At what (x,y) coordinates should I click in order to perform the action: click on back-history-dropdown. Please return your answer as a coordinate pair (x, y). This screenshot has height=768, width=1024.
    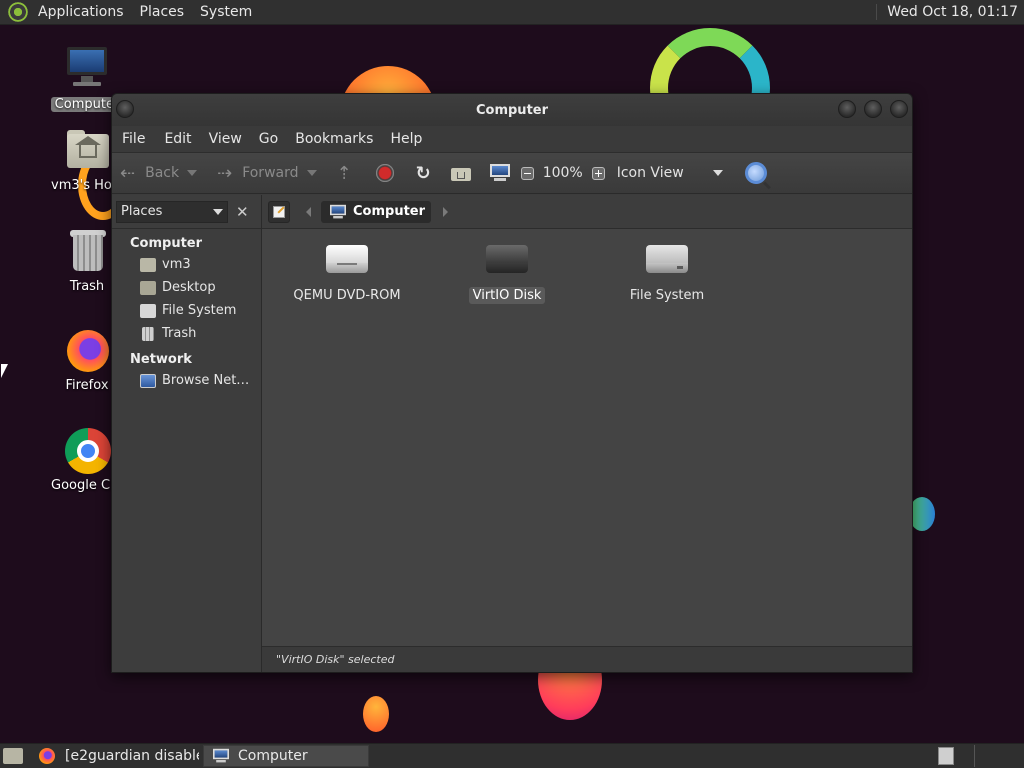
    Looking at the image, I should click on (192, 173).